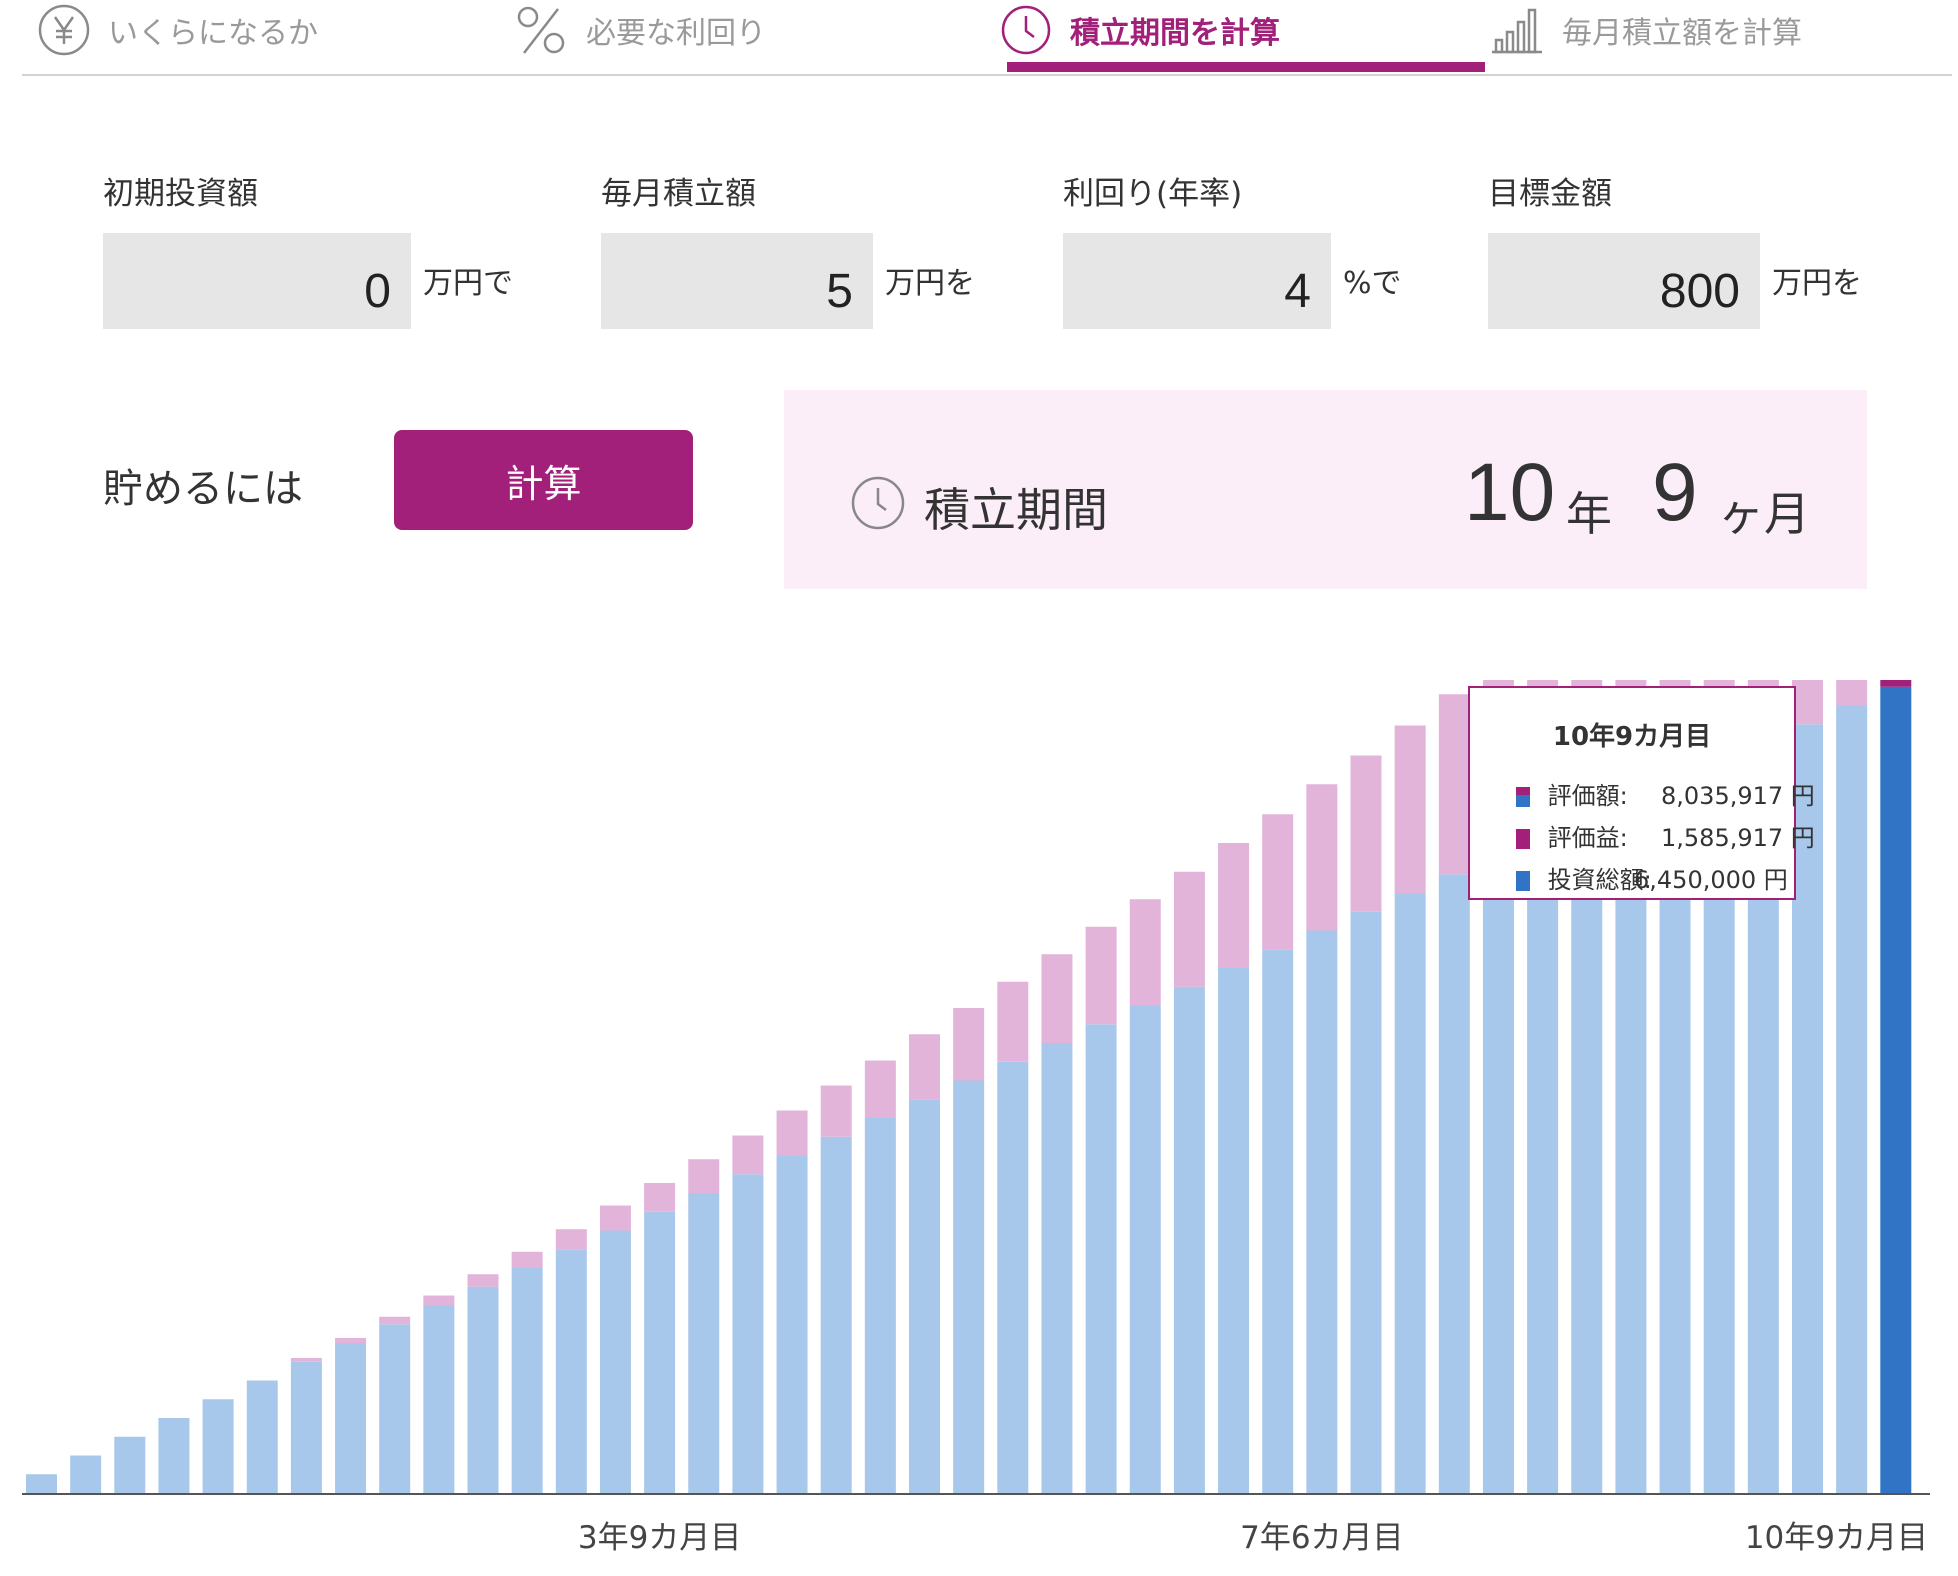 The image size is (1958, 1576). I want to click on active-tab-indicator, so click(1246, 67).